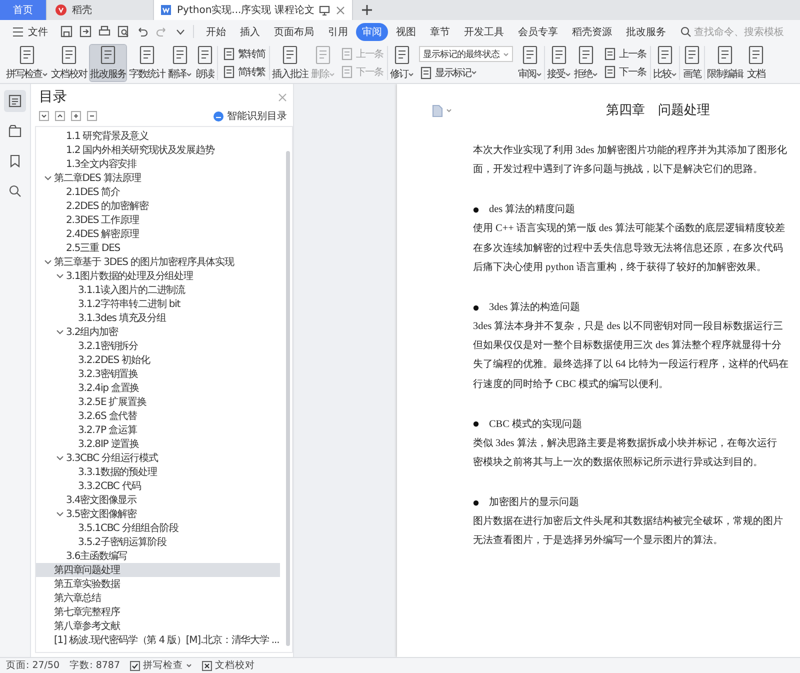 The height and width of the screenshot is (673, 800). I want to click on toc-item: 3.2.3密钥置换, so click(158, 374).